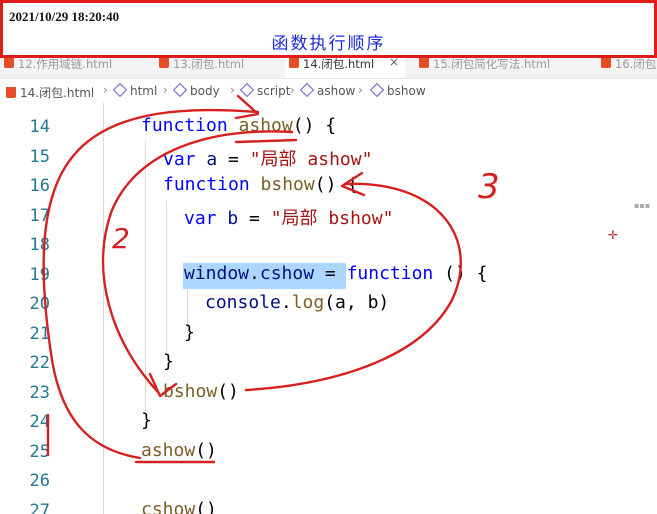 This screenshot has width=657, height=514. I want to click on code-line-16: function bshow() {, so click(261, 184).